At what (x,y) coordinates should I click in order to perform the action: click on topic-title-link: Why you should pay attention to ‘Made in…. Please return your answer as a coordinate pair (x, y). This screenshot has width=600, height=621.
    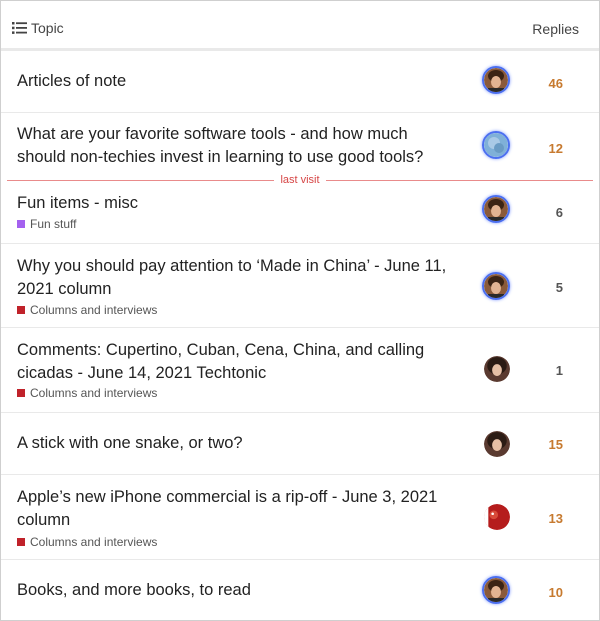
    Looking at the image, I should click on (237, 278).